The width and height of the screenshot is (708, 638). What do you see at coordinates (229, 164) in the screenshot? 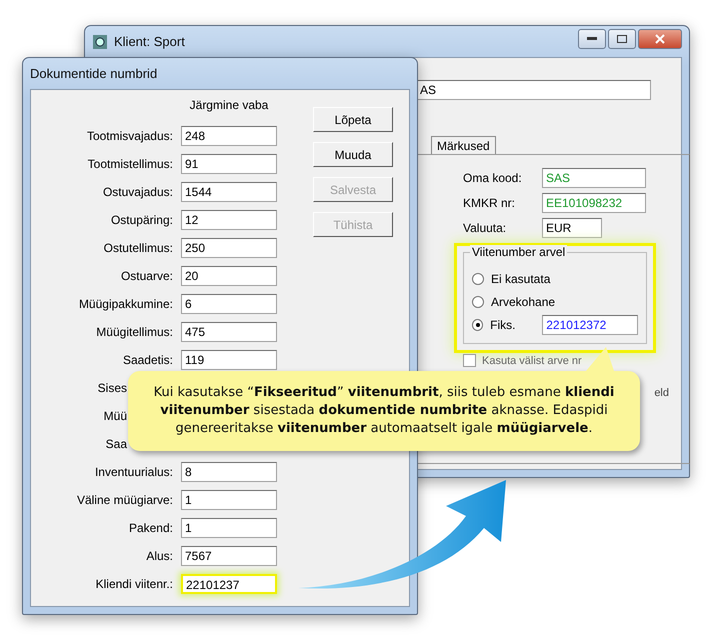
I see `input-field: 91` at bounding box center [229, 164].